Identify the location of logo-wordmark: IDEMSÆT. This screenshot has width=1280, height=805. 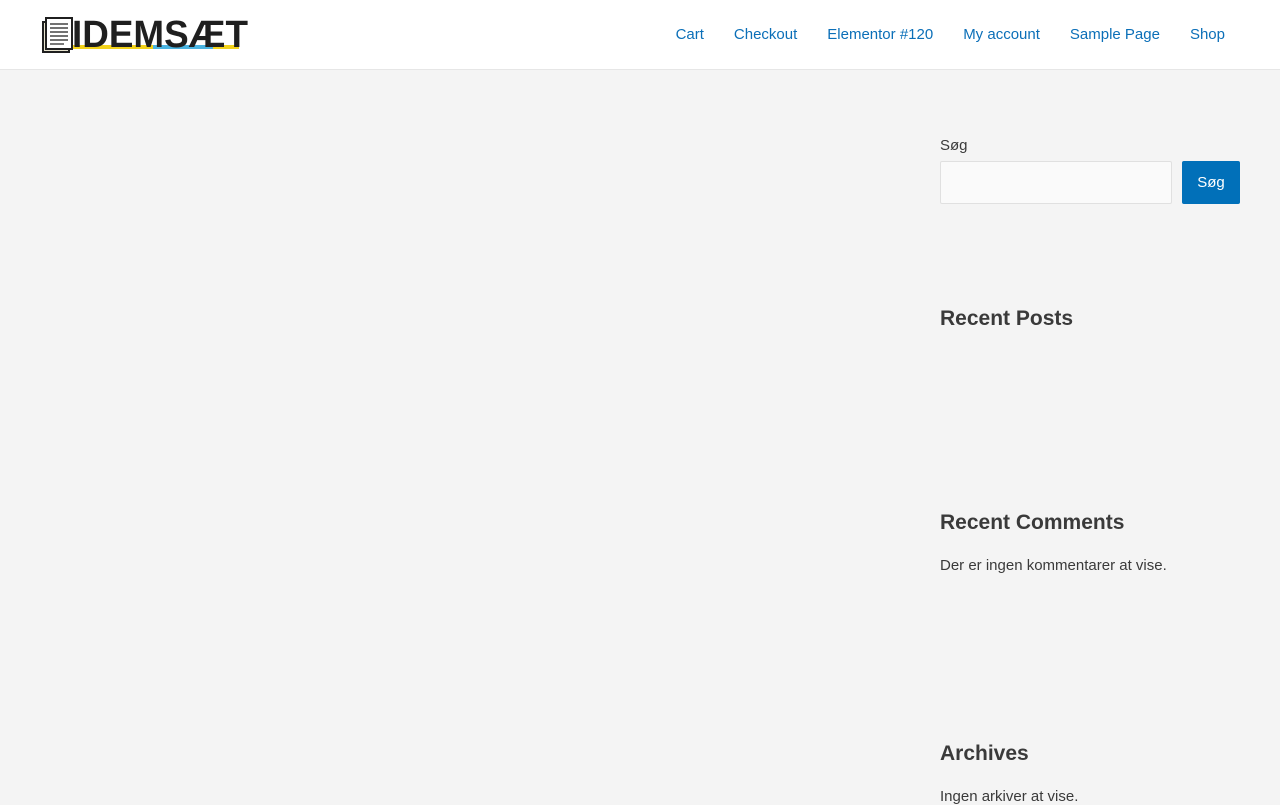
(160, 34).